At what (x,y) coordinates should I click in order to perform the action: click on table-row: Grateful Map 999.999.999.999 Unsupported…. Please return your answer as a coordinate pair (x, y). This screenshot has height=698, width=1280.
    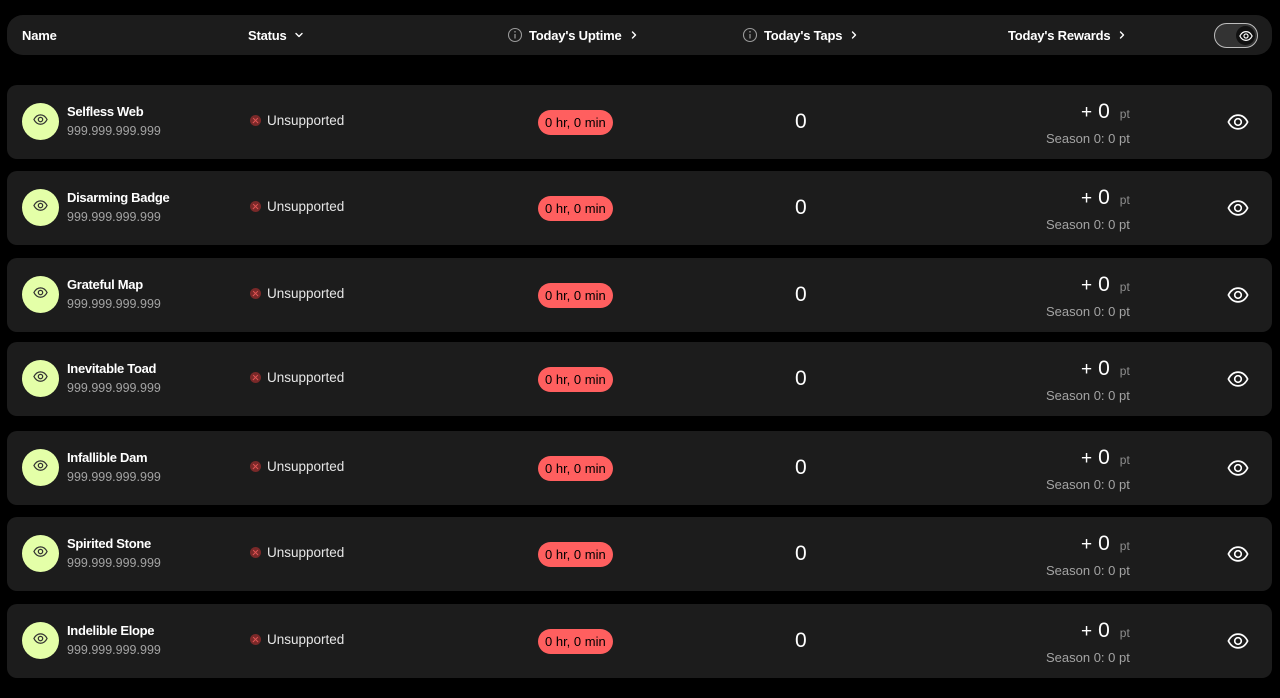
    Looking at the image, I should click on (639, 295).